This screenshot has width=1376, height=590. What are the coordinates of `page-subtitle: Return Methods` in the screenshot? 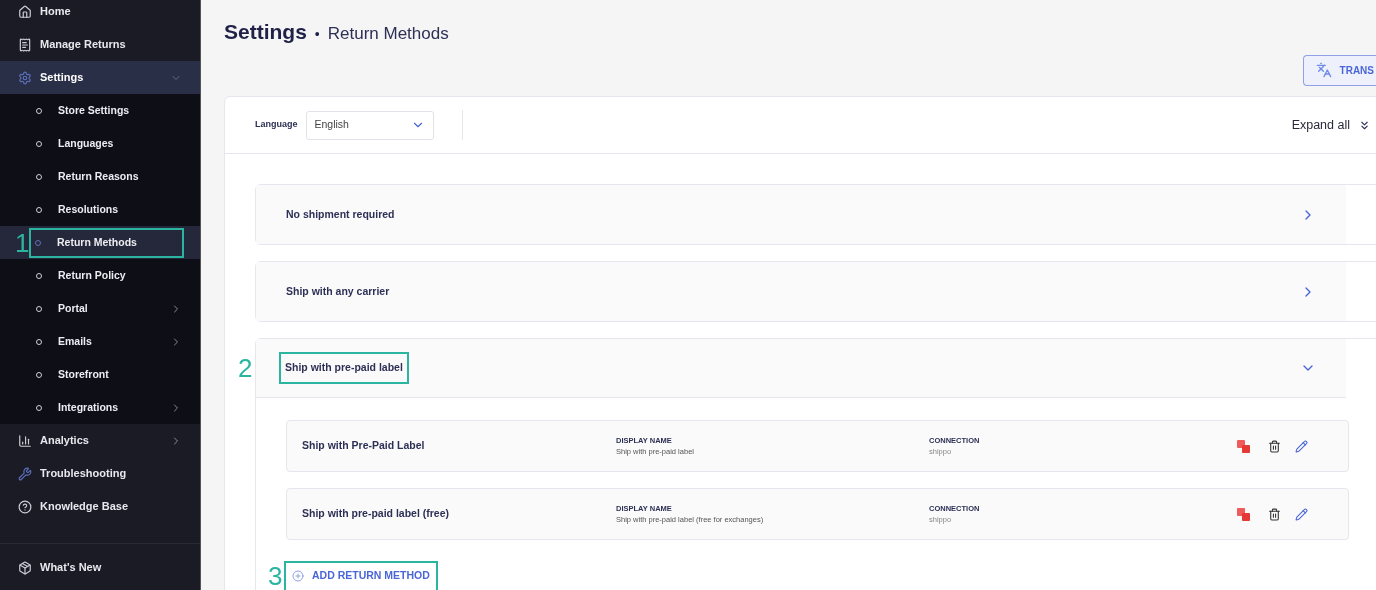 It's located at (388, 34).